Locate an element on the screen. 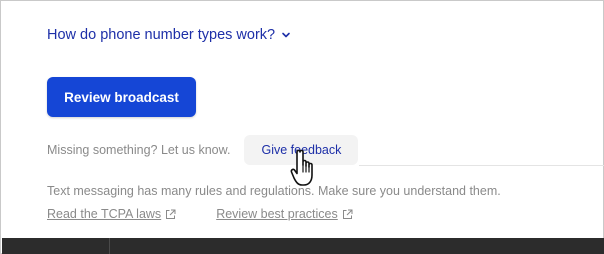 The image size is (604, 254). bottom-bar is located at coordinates (303, 246).